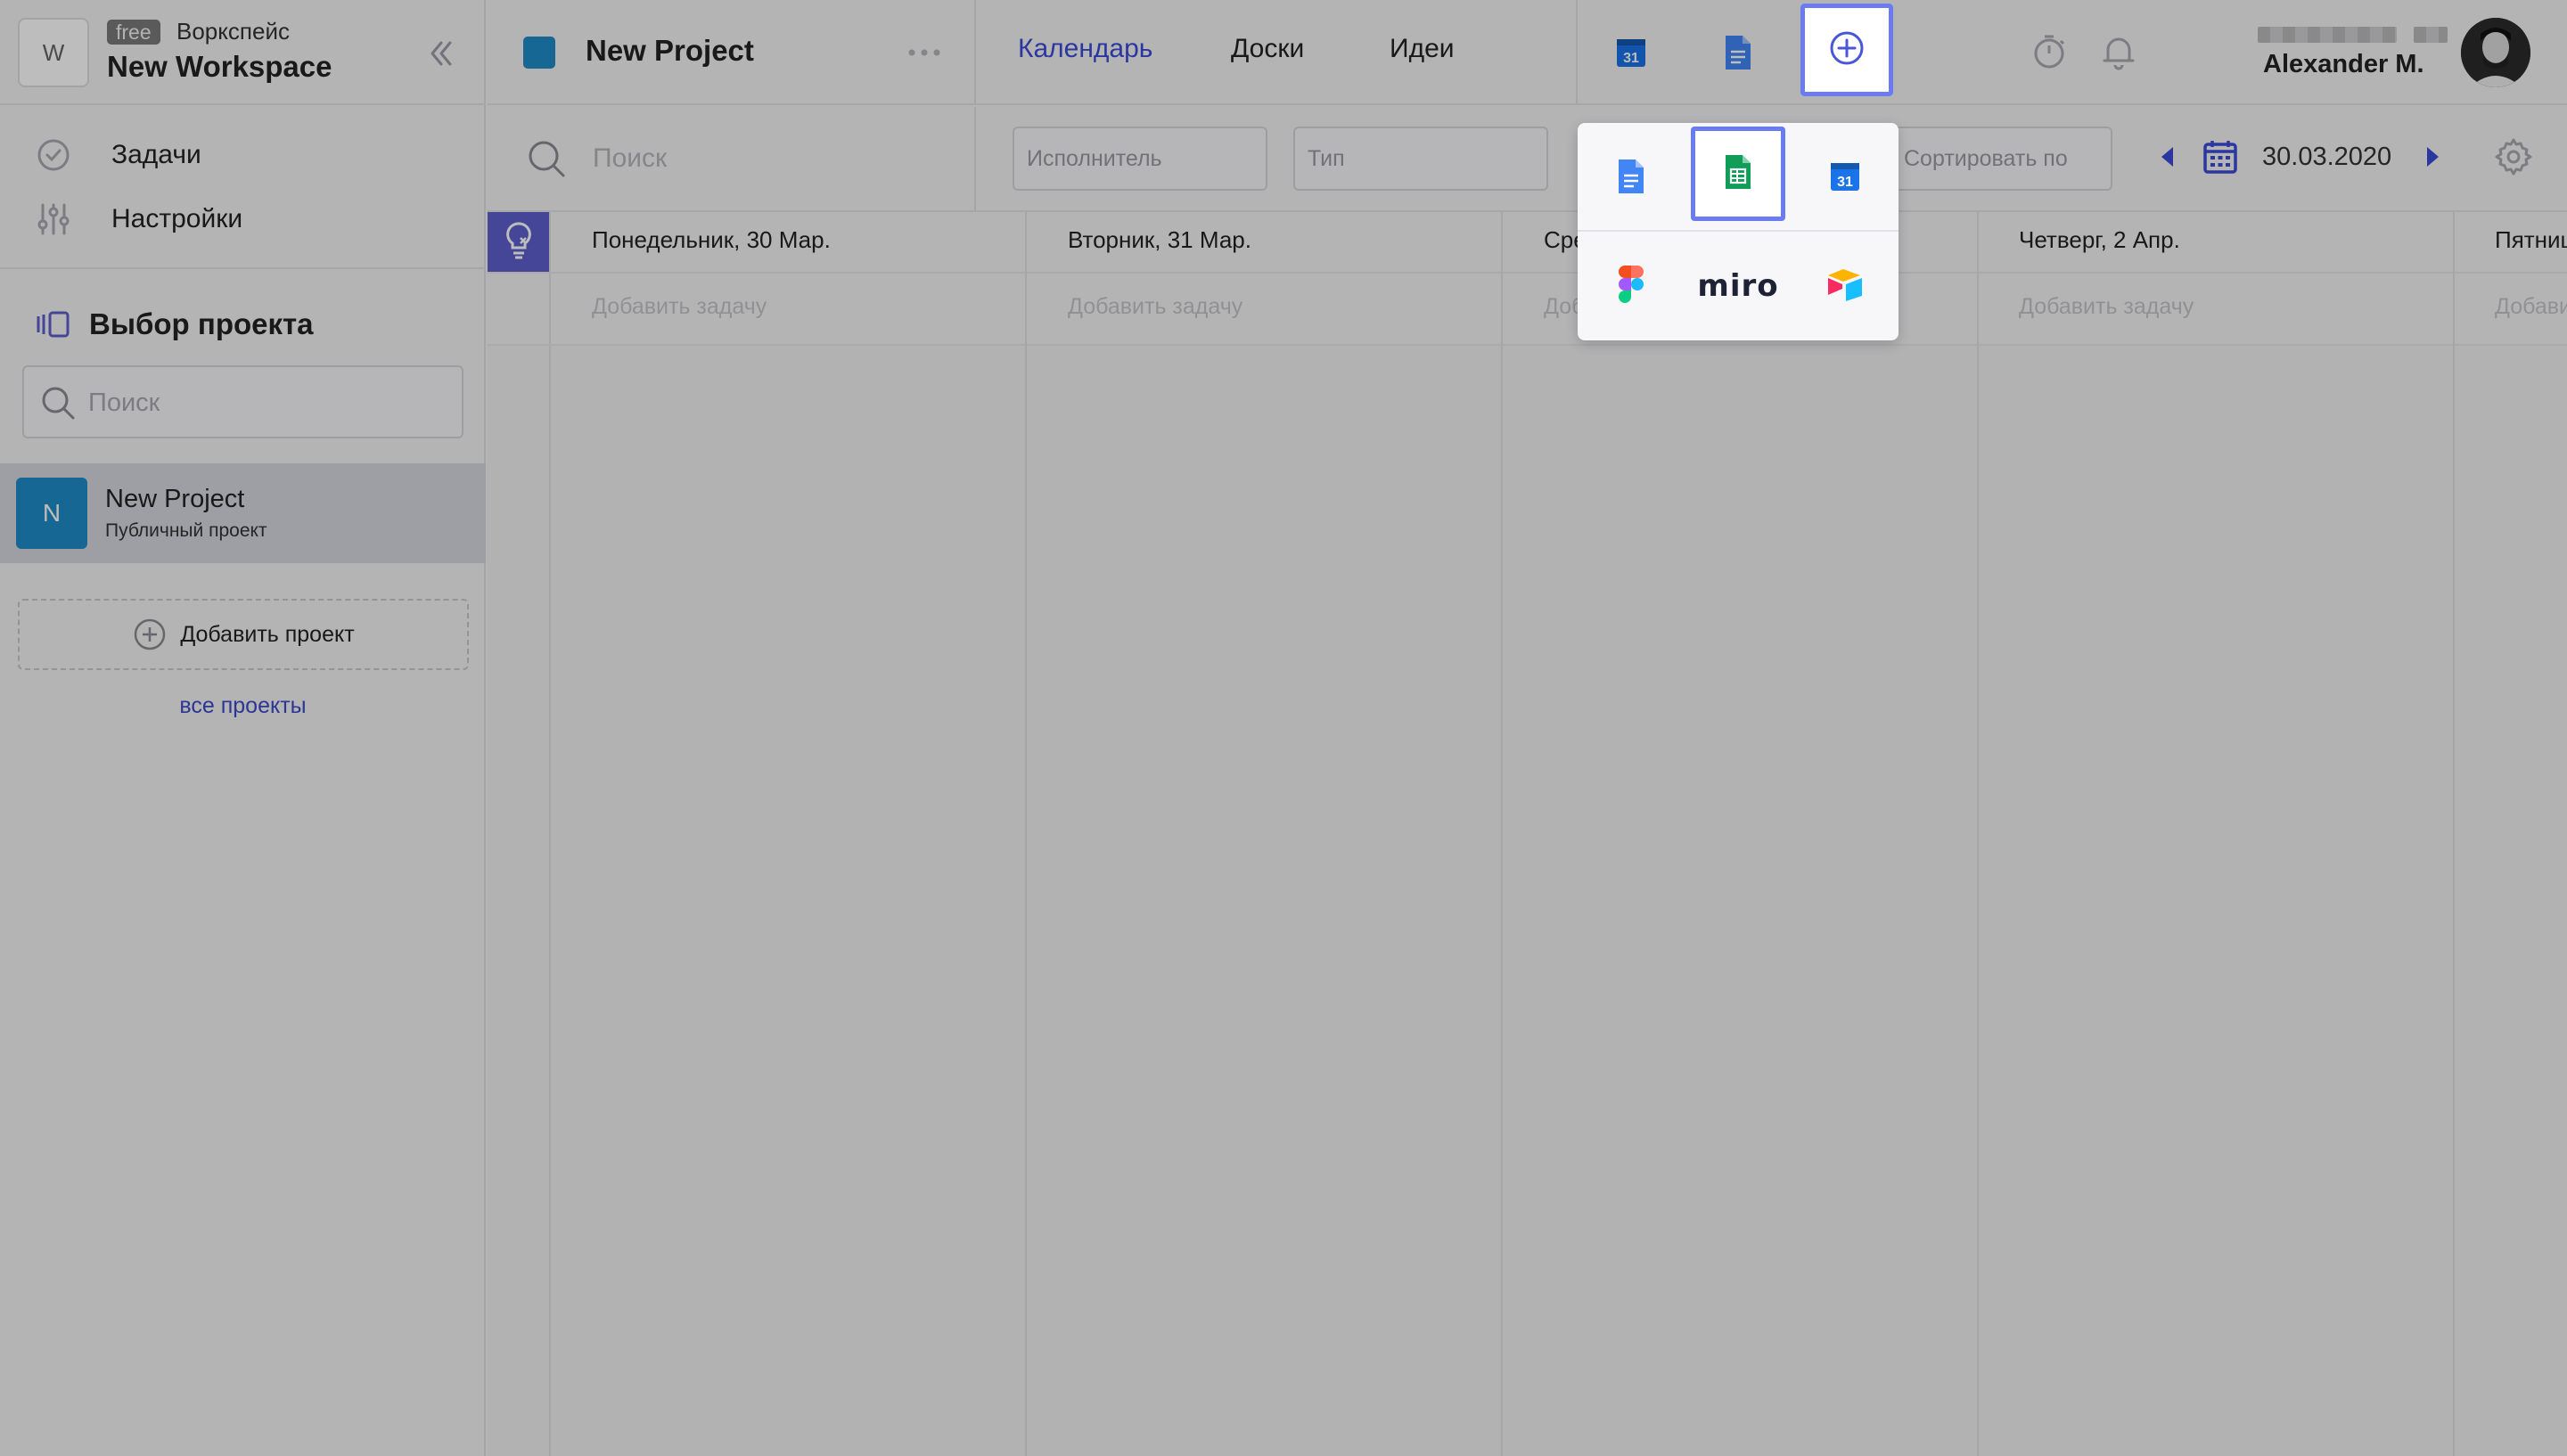 The width and height of the screenshot is (2567, 1456). What do you see at coordinates (2513, 156) in the screenshot?
I see `settings-gear-icon` at bounding box center [2513, 156].